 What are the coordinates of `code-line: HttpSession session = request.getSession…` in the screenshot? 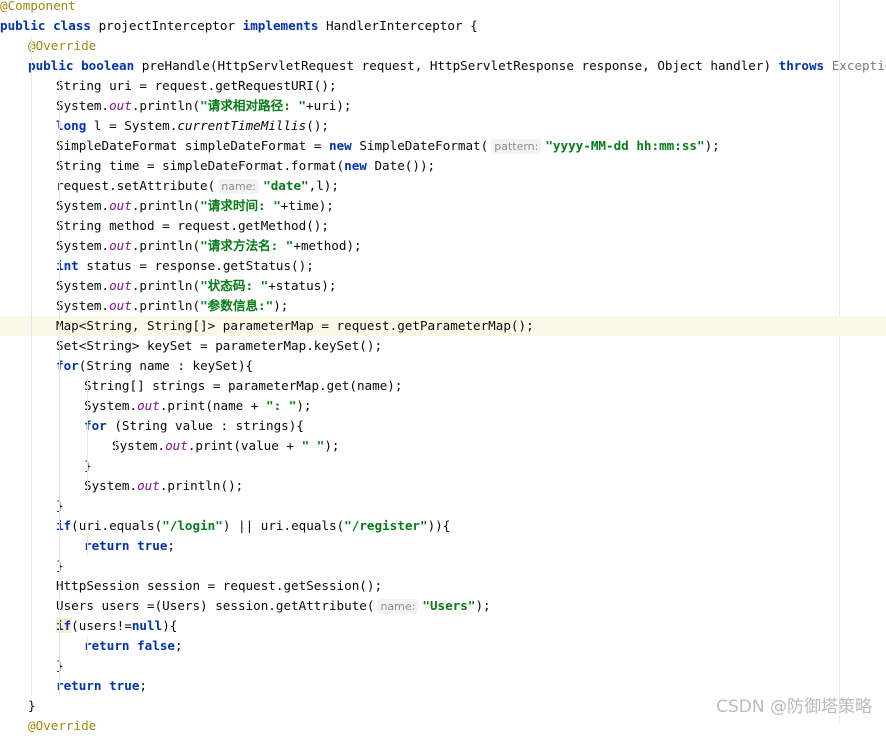 It's located at (443, 586).